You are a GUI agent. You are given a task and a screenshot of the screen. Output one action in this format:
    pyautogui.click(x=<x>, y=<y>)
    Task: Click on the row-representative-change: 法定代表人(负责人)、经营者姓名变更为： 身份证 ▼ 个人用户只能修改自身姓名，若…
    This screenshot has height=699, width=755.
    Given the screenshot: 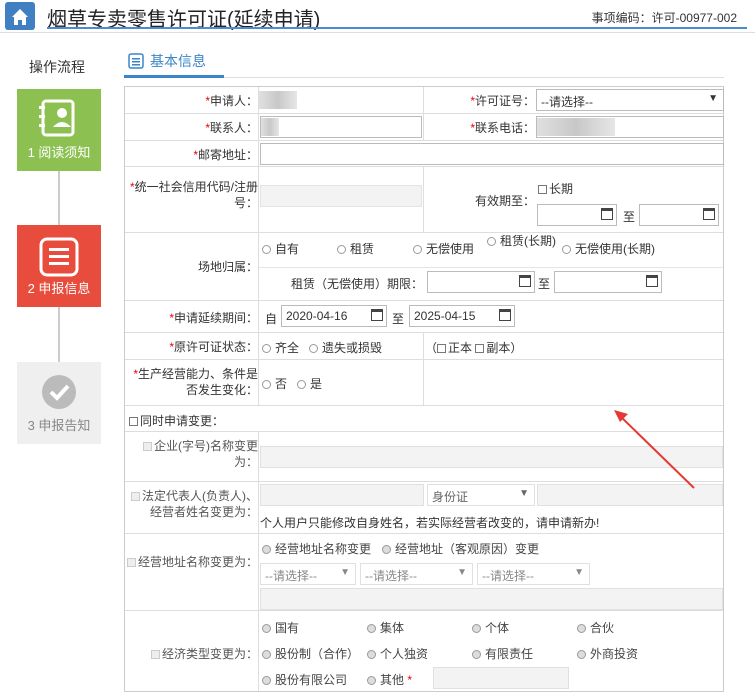 What is the action you would take?
    pyautogui.click(x=424, y=508)
    